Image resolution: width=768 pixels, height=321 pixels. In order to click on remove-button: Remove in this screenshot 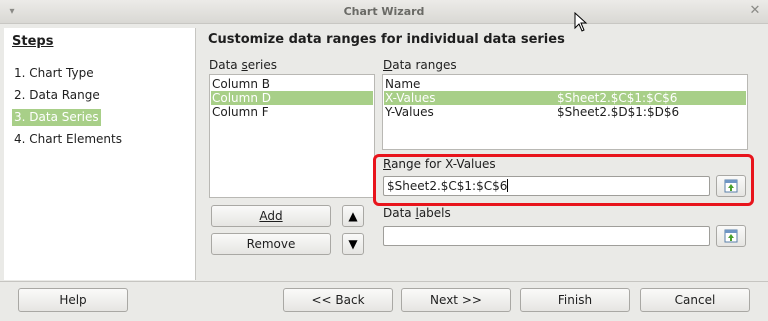, I will do `click(271, 244)`.